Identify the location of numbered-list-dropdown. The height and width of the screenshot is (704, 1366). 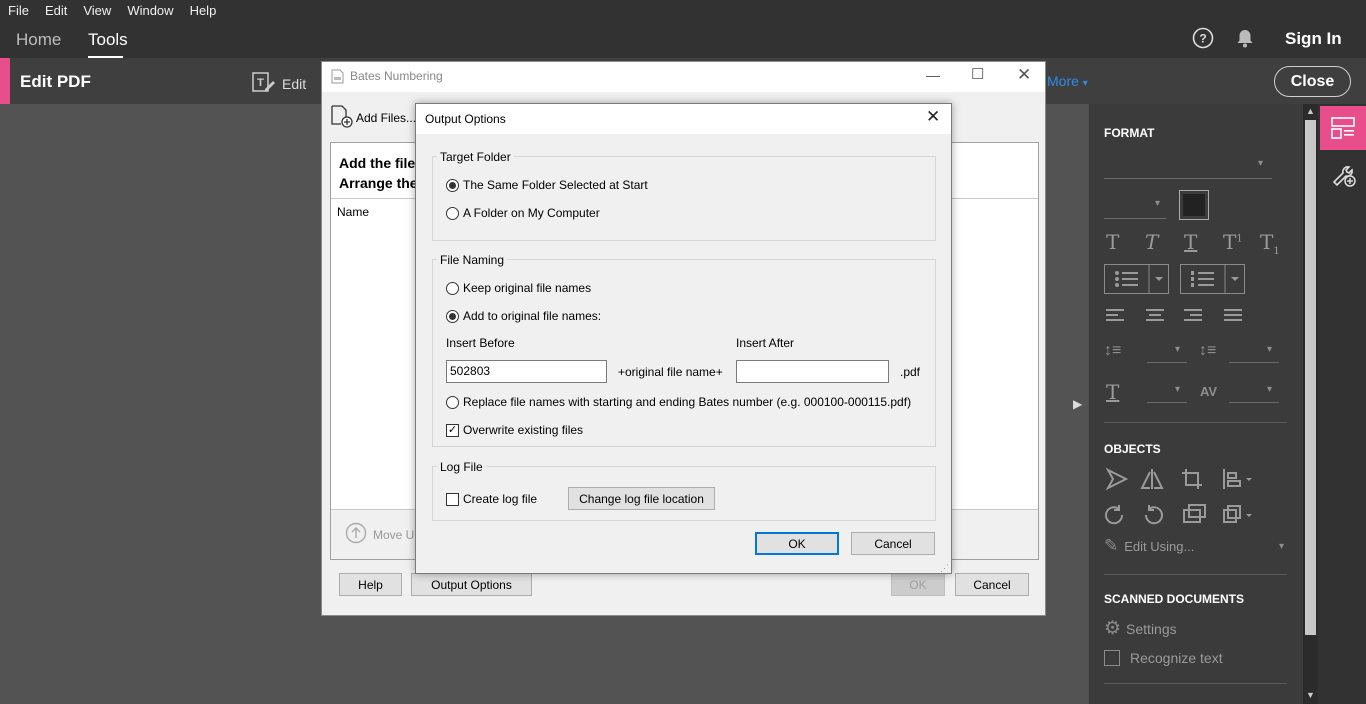
(1212, 279).